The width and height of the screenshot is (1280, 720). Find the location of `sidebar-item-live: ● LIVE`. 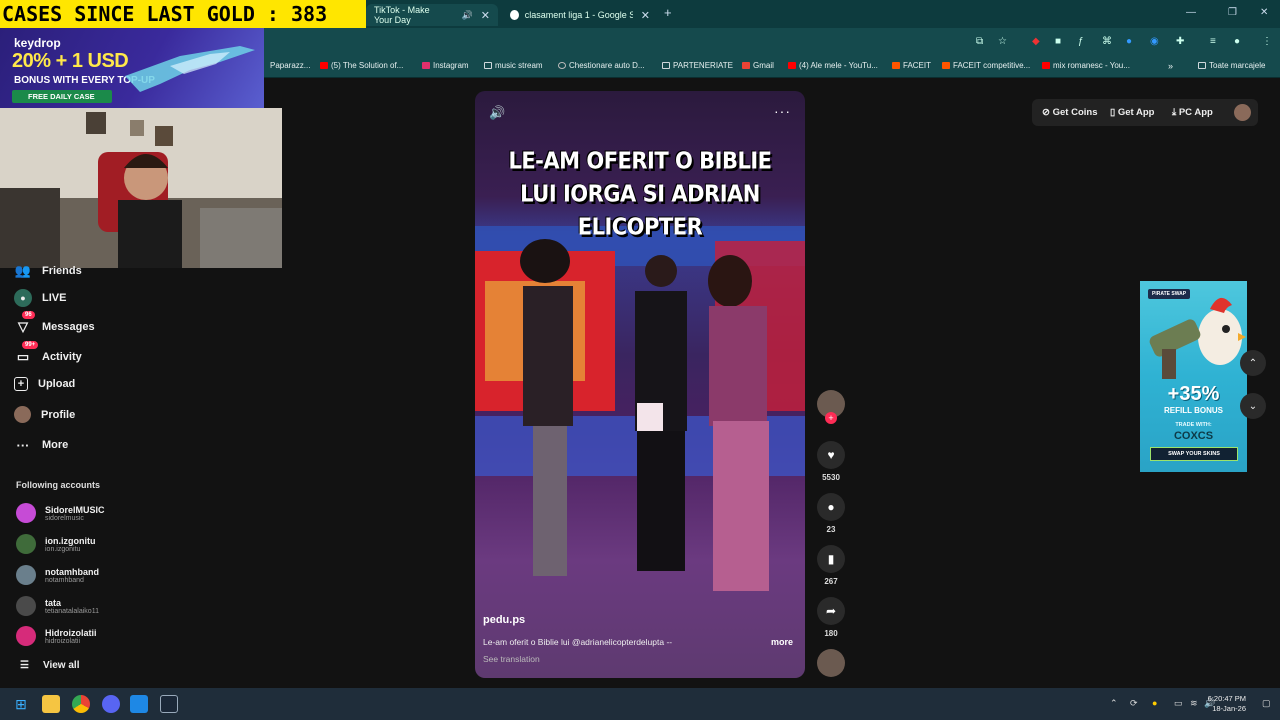

sidebar-item-live: ● LIVE is located at coordinates (40, 298).